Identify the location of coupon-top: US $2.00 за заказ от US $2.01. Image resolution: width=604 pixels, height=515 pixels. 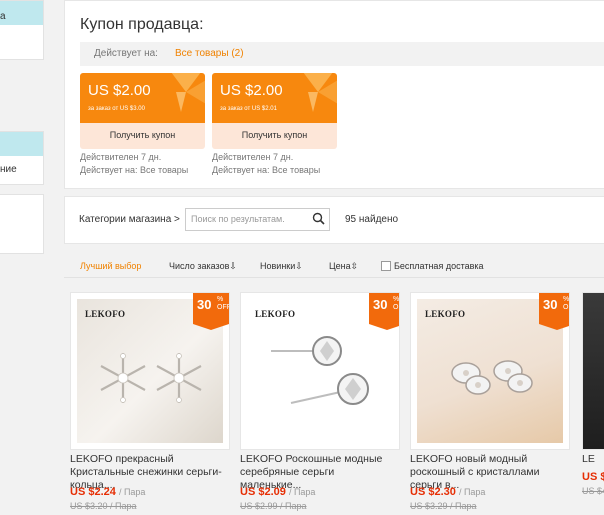
(274, 98).